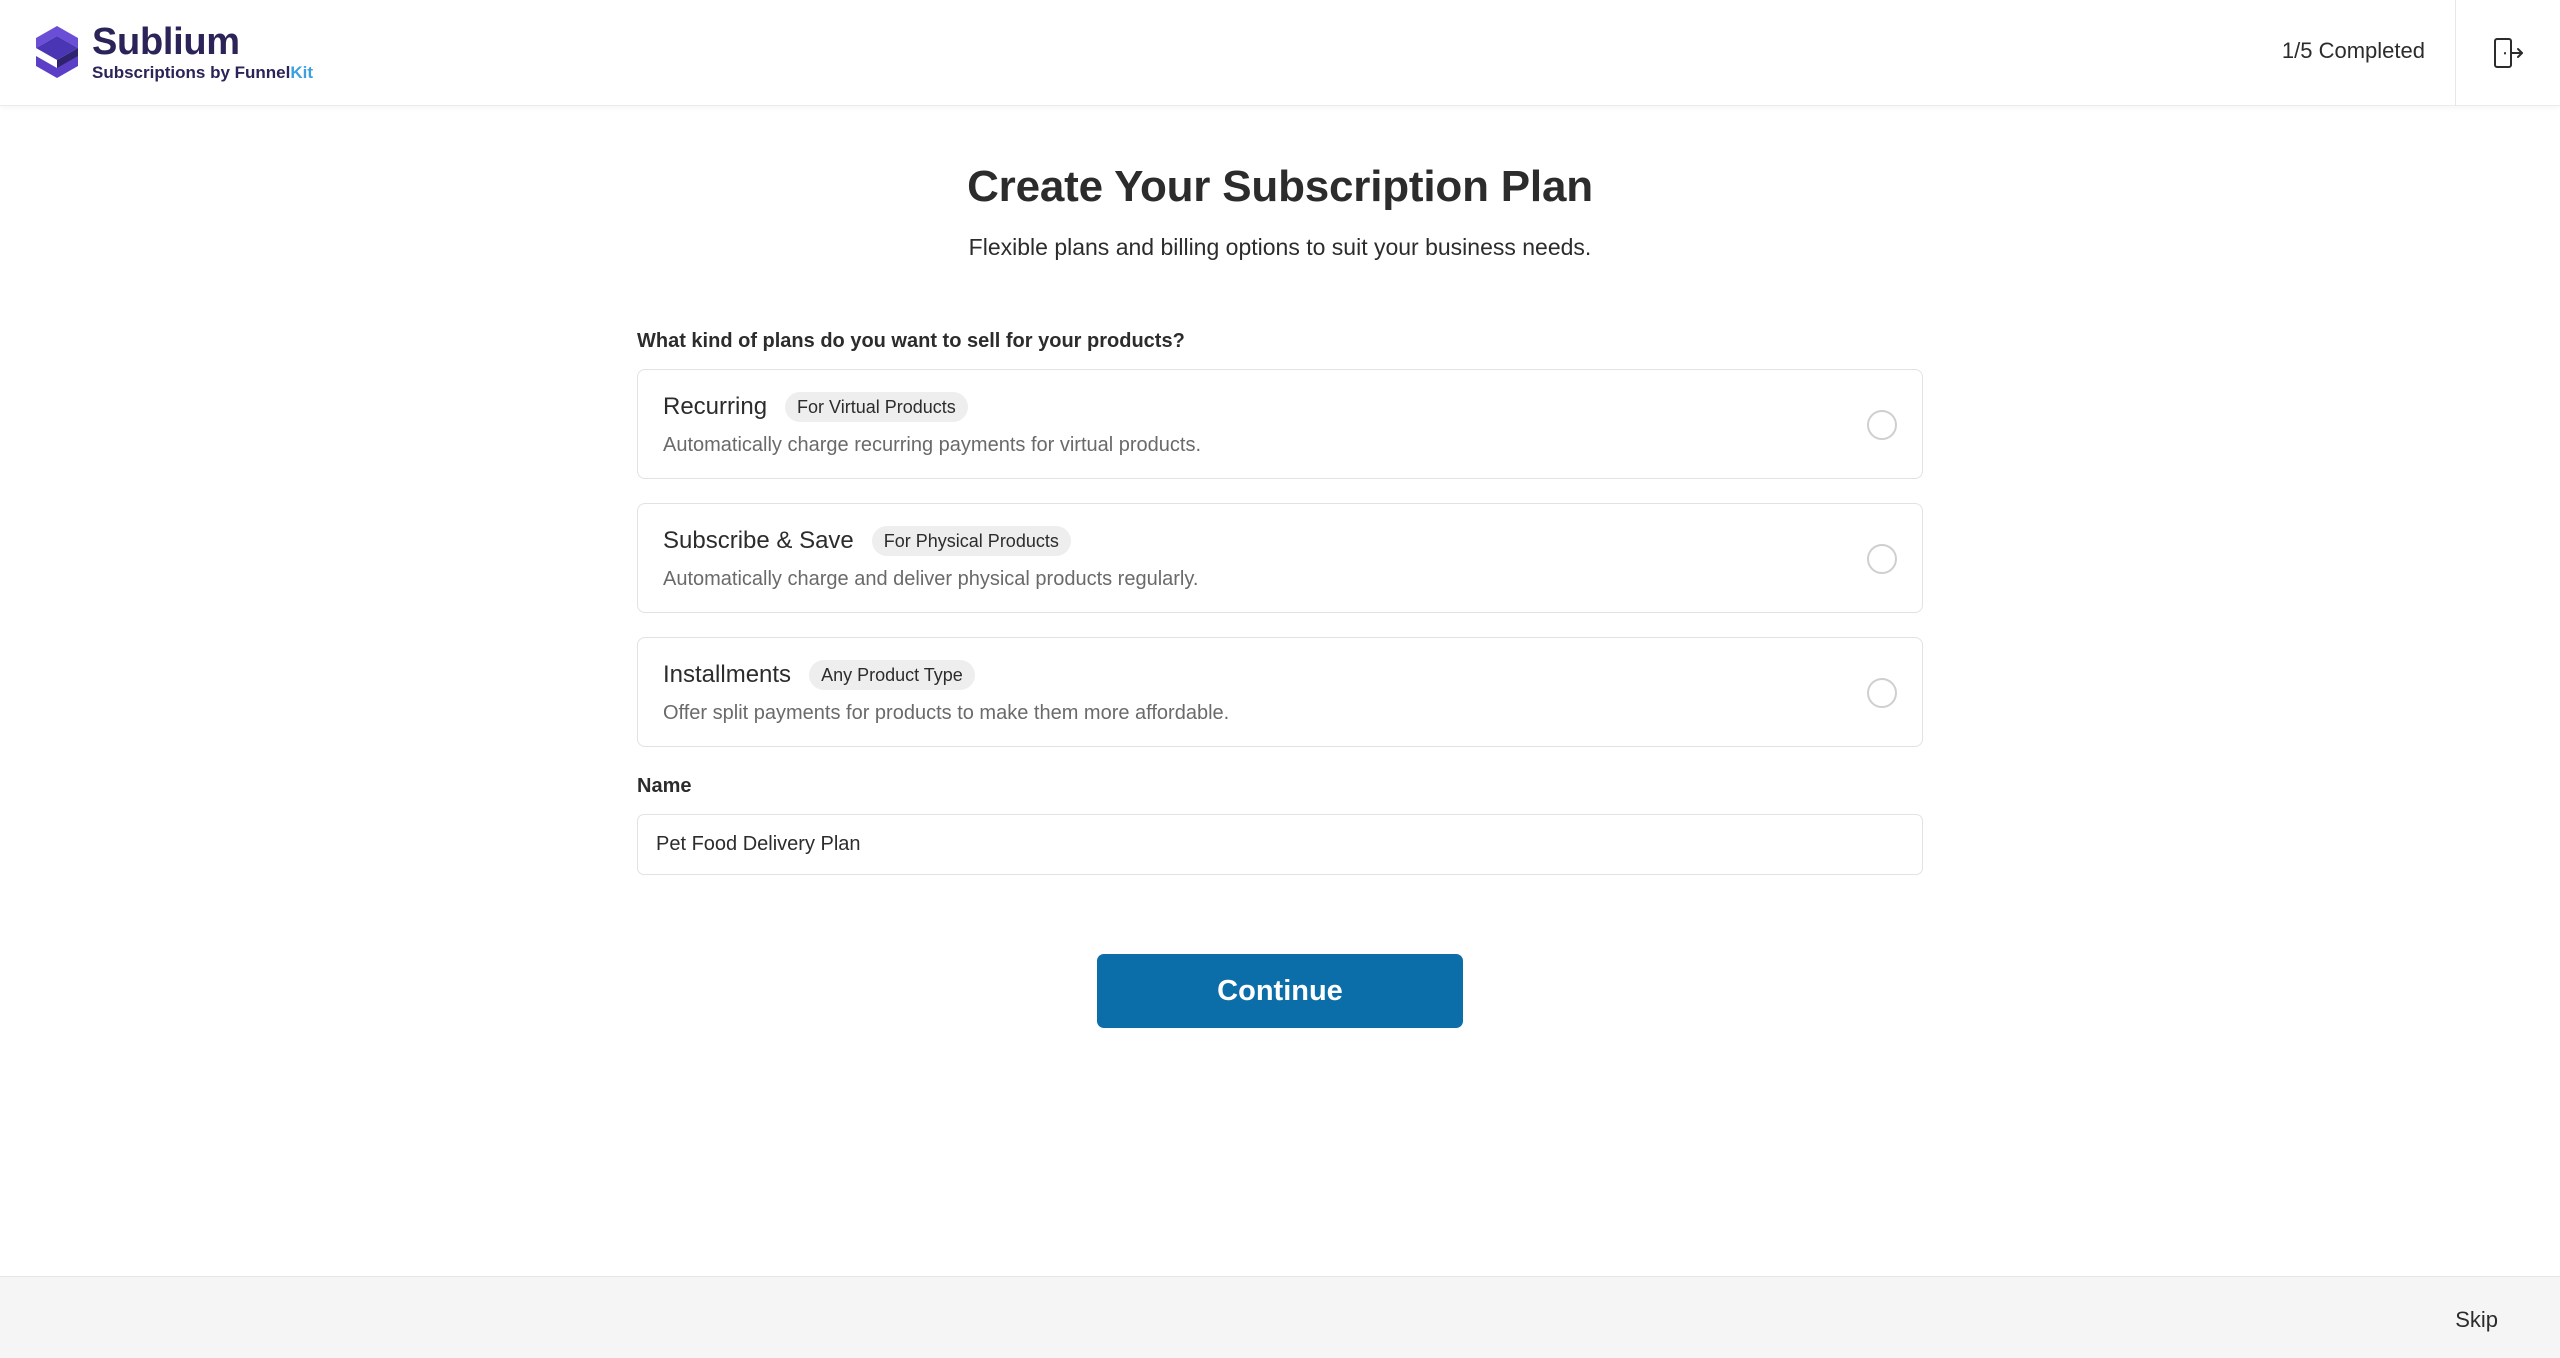 This screenshot has width=2560, height=1358. What do you see at coordinates (191, 72) in the screenshot?
I see `brand-subtitle-prefix: Subscriptions by Funnel` at bounding box center [191, 72].